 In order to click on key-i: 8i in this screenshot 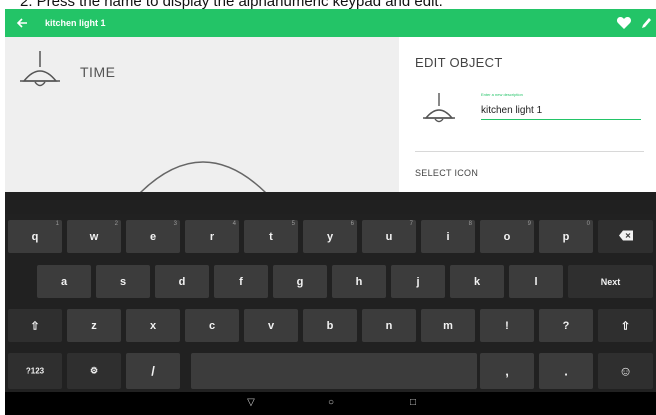, I will do `click(448, 236)`.